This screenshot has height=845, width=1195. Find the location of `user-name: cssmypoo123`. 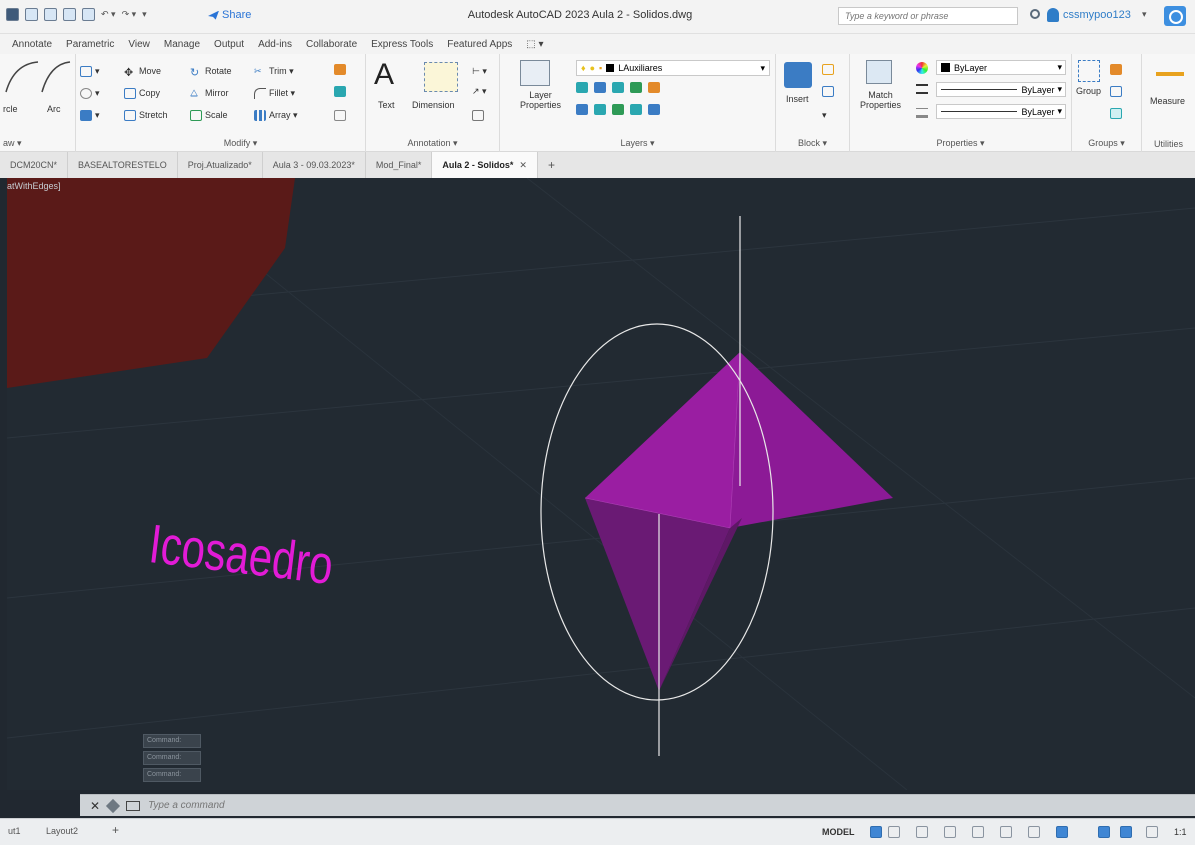

user-name: cssmypoo123 is located at coordinates (1097, 15).